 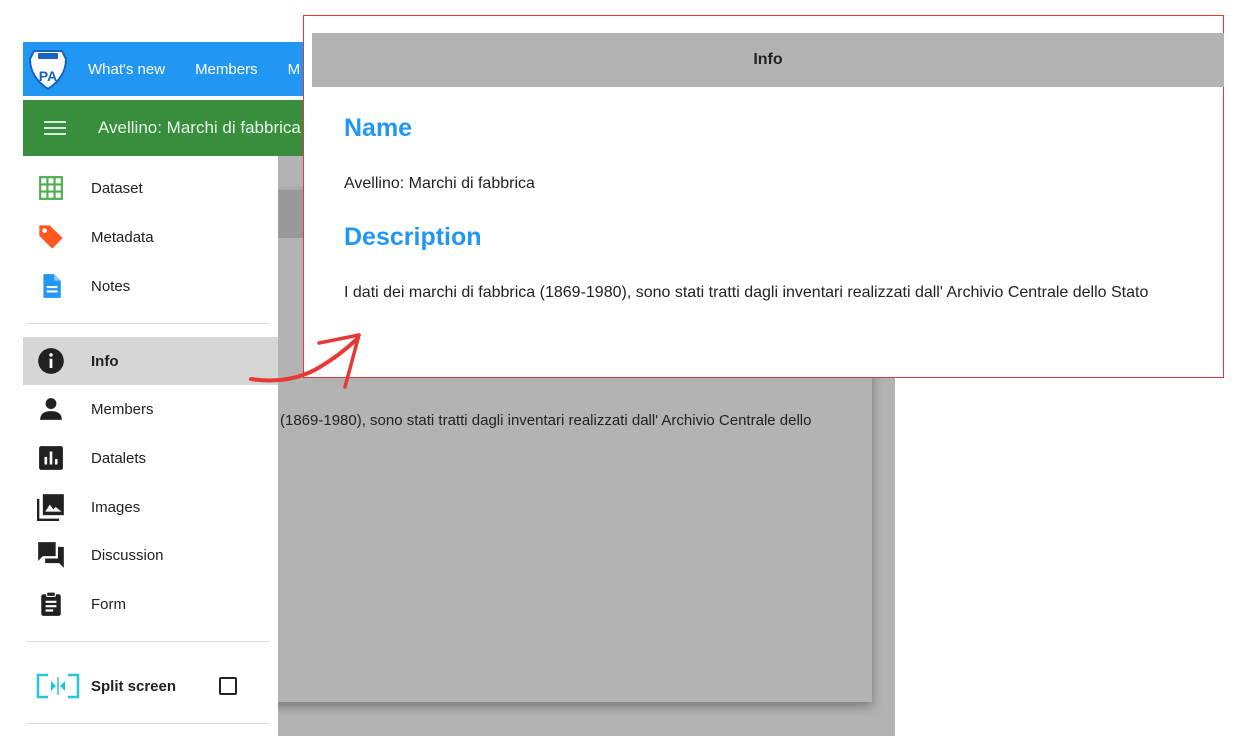 I want to click on images-icon, so click(x=51, y=507).